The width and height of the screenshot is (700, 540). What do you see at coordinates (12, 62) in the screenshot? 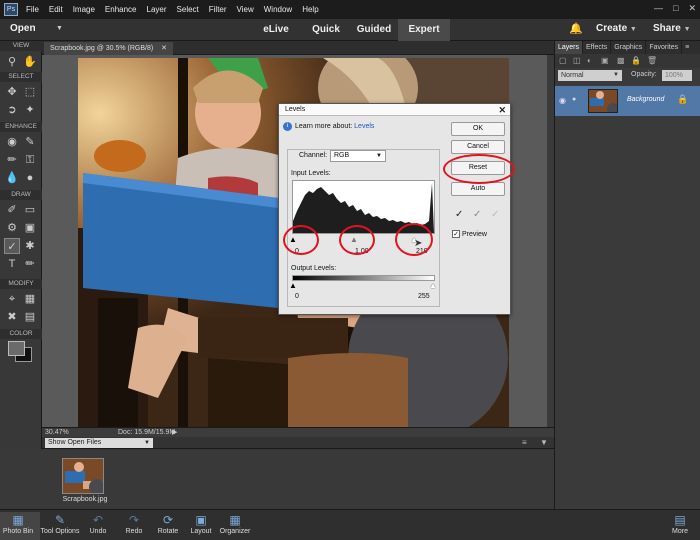
I see `zoom-tool-icon: ⚲` at bounding box center [12, 62].